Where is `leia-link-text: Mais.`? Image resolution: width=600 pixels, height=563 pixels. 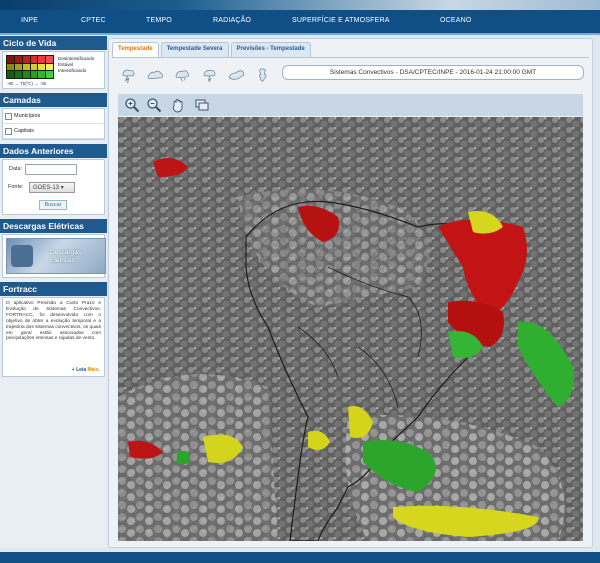
leia-link-text: Mais. is located at coordinates (93, 370).